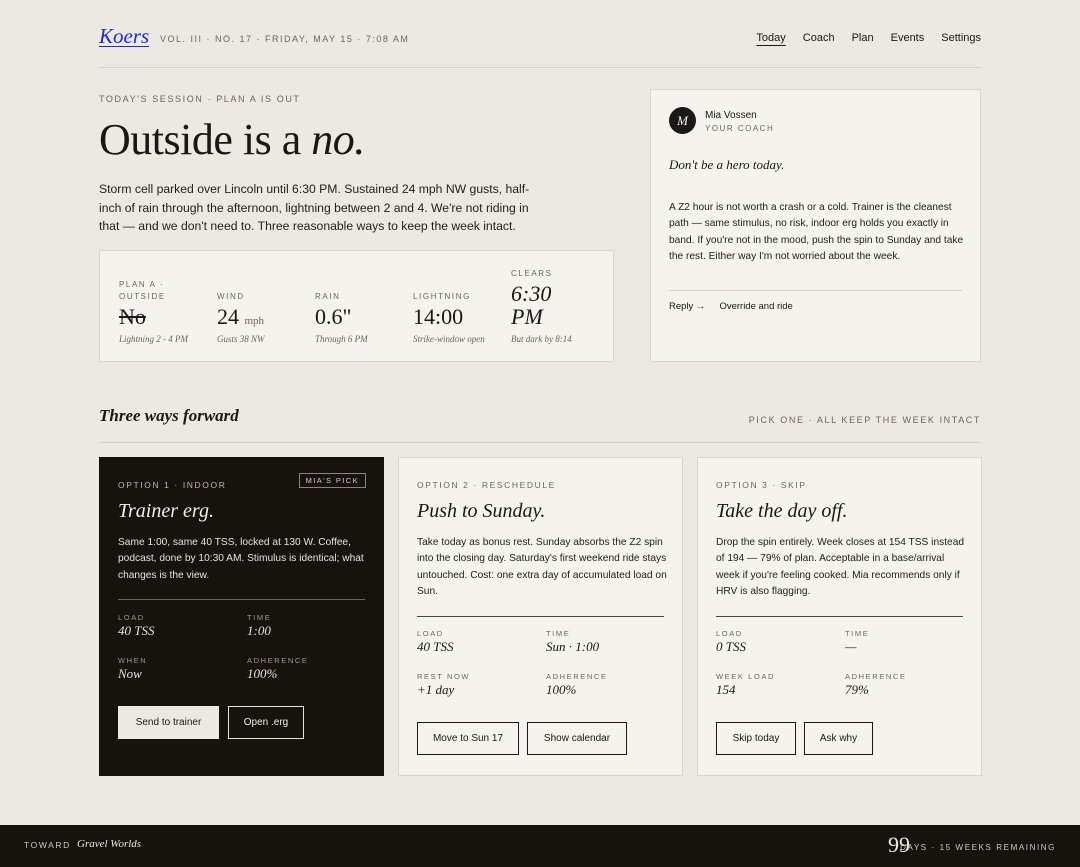 The image size is (1080, 867). Describe the element at coordinates (132, 316) in the screenshot. I see `stat-value: No` at that location.